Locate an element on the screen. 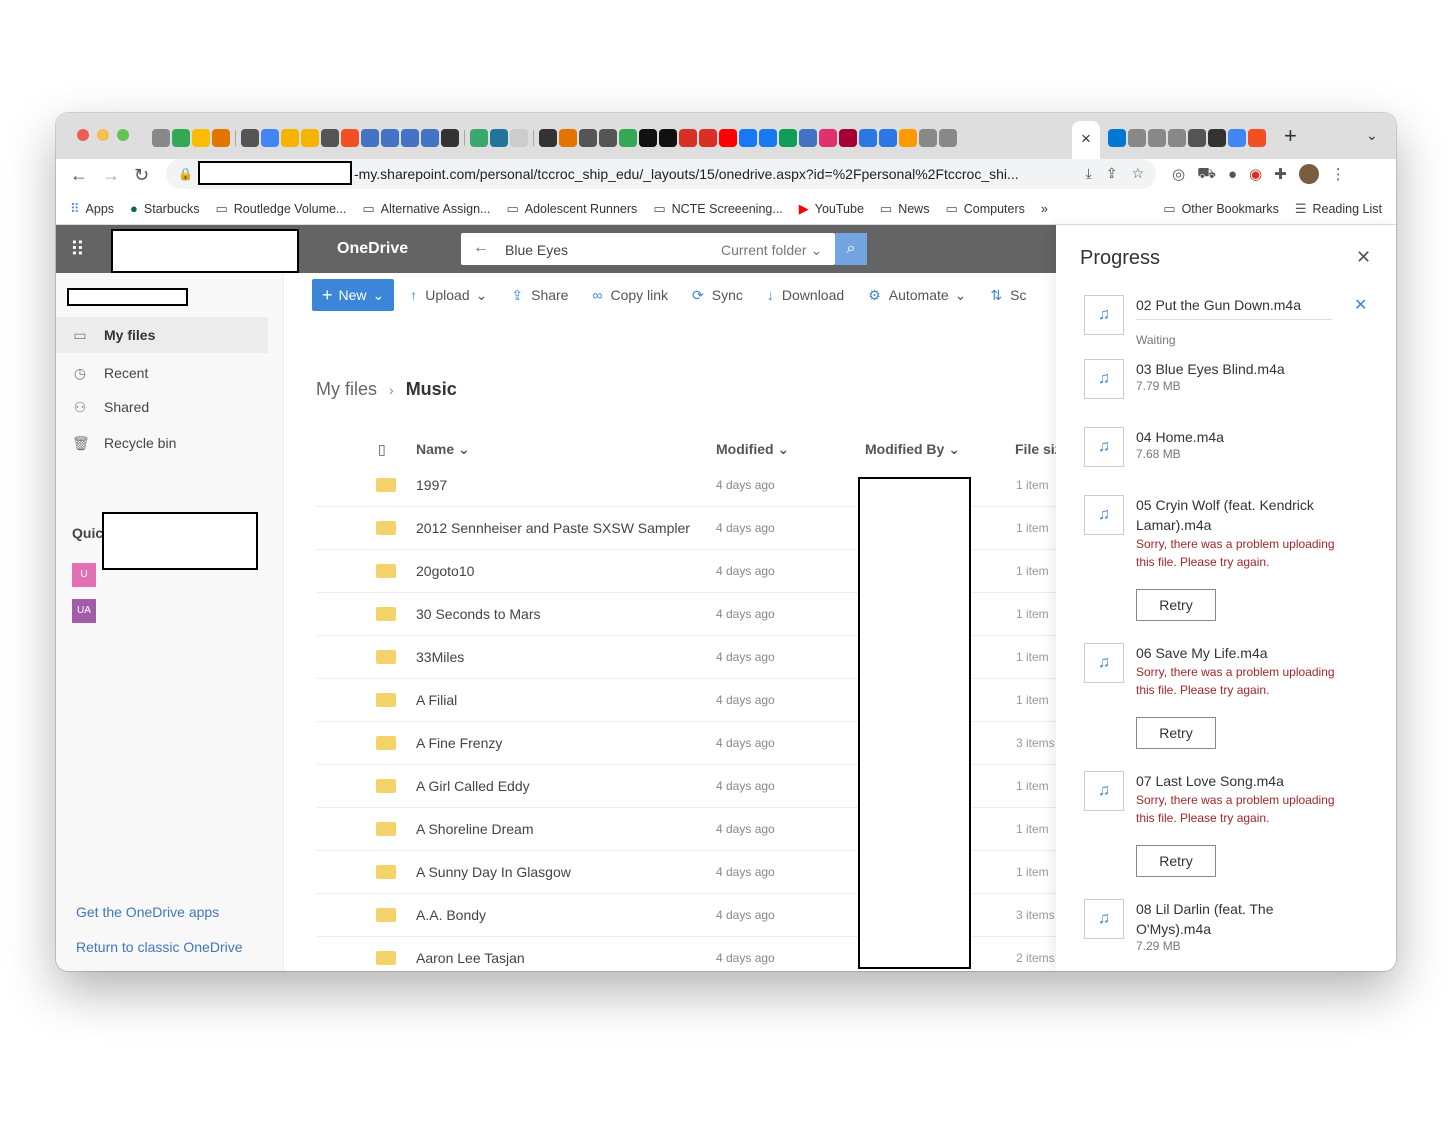  bookmark-folder: ▭ Computers is located at coordinates (984, 209).